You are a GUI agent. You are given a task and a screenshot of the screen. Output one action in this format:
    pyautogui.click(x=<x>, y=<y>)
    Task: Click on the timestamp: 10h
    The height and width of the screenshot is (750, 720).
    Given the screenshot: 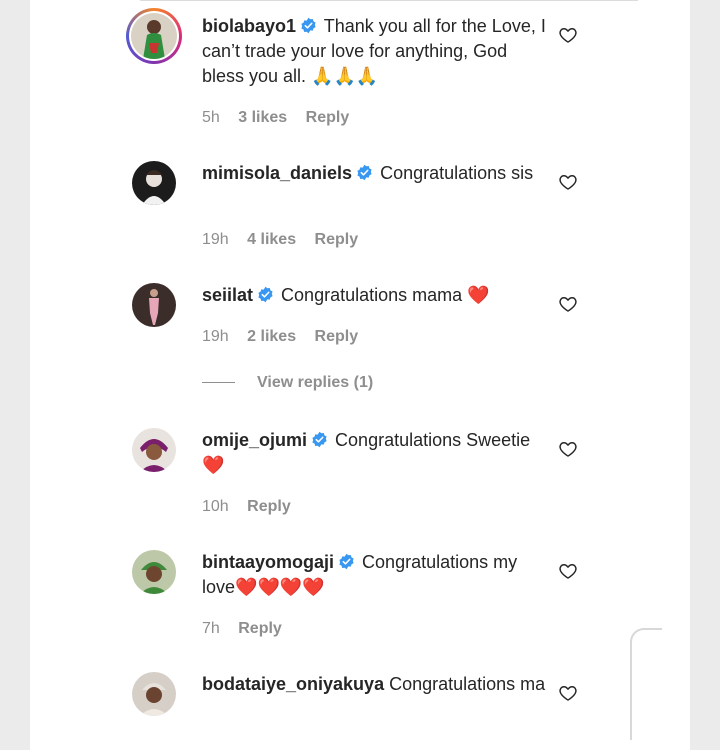 What is the action you would take?
    pyautogui.click(x=215, y=506)
    